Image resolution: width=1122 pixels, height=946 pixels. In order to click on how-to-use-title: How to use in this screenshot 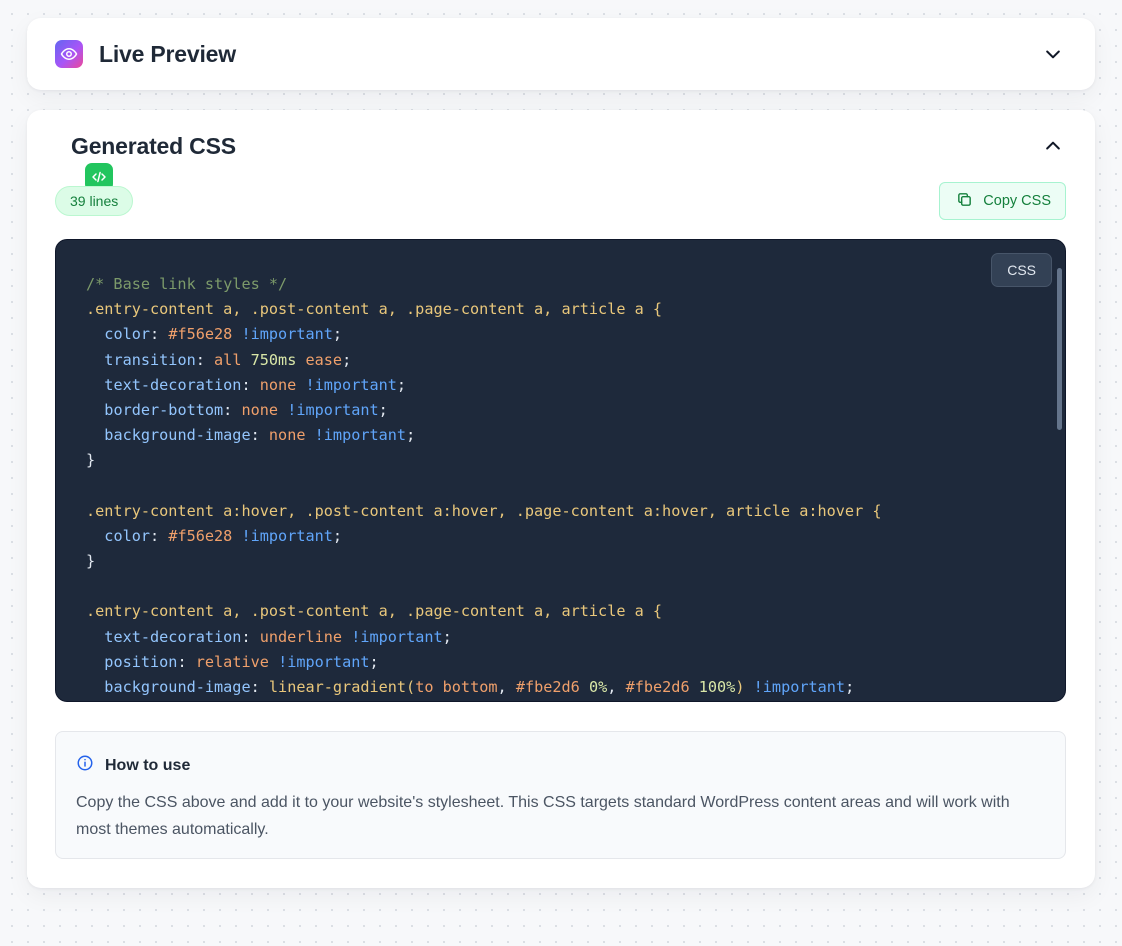, I will do `click(148, 765)`.